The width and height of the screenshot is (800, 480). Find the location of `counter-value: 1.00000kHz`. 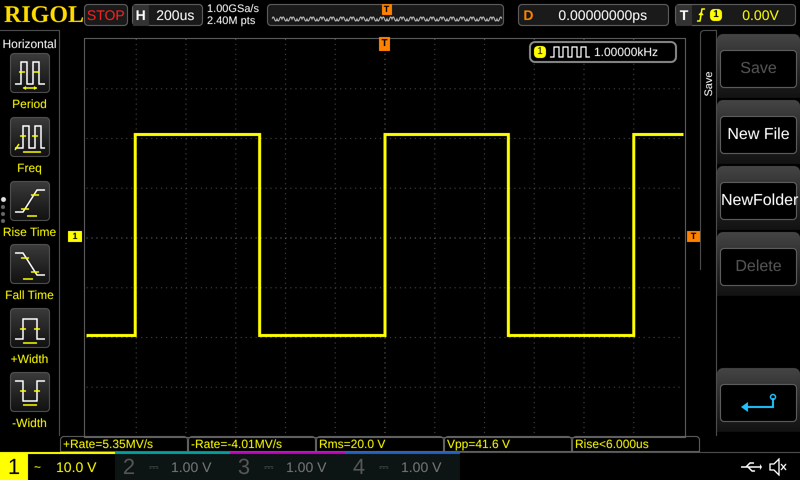

counter-value: 1.00000kHz is located at coordinates (626, 52).